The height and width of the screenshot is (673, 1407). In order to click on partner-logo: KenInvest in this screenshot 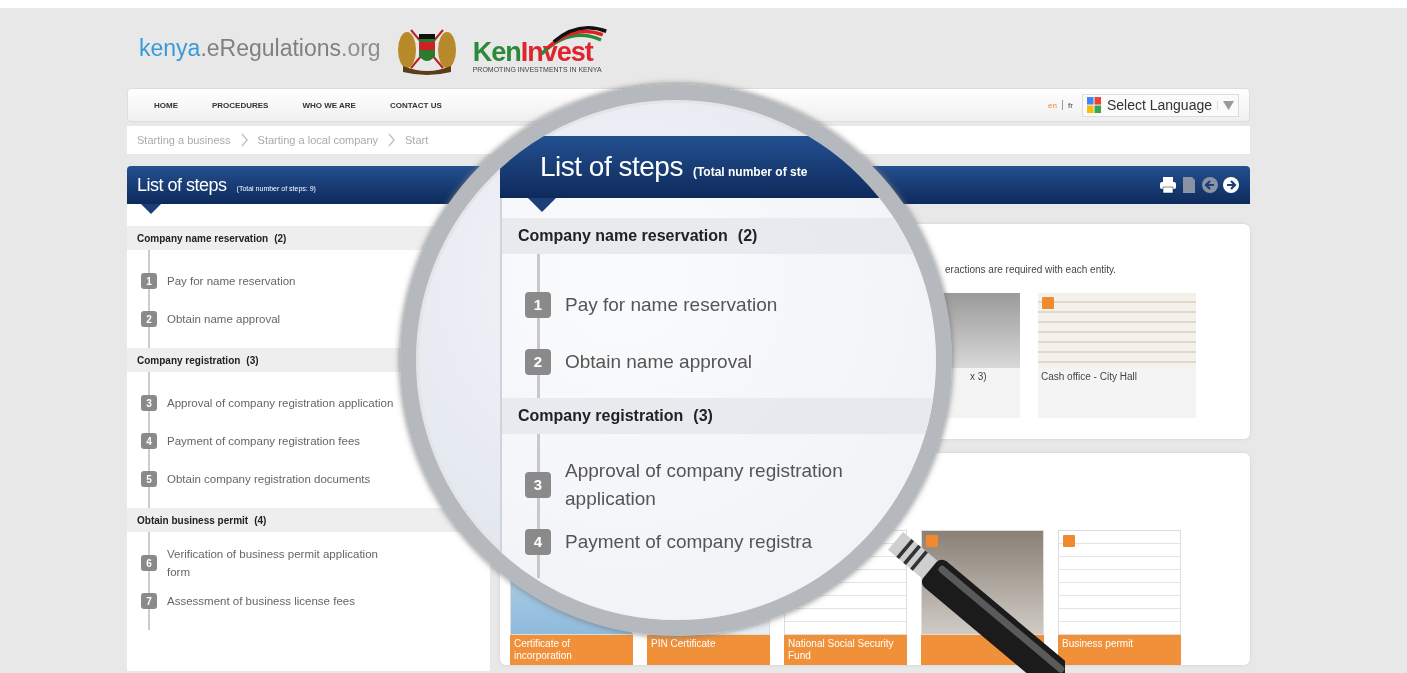, I will do `click(537, 51)`.